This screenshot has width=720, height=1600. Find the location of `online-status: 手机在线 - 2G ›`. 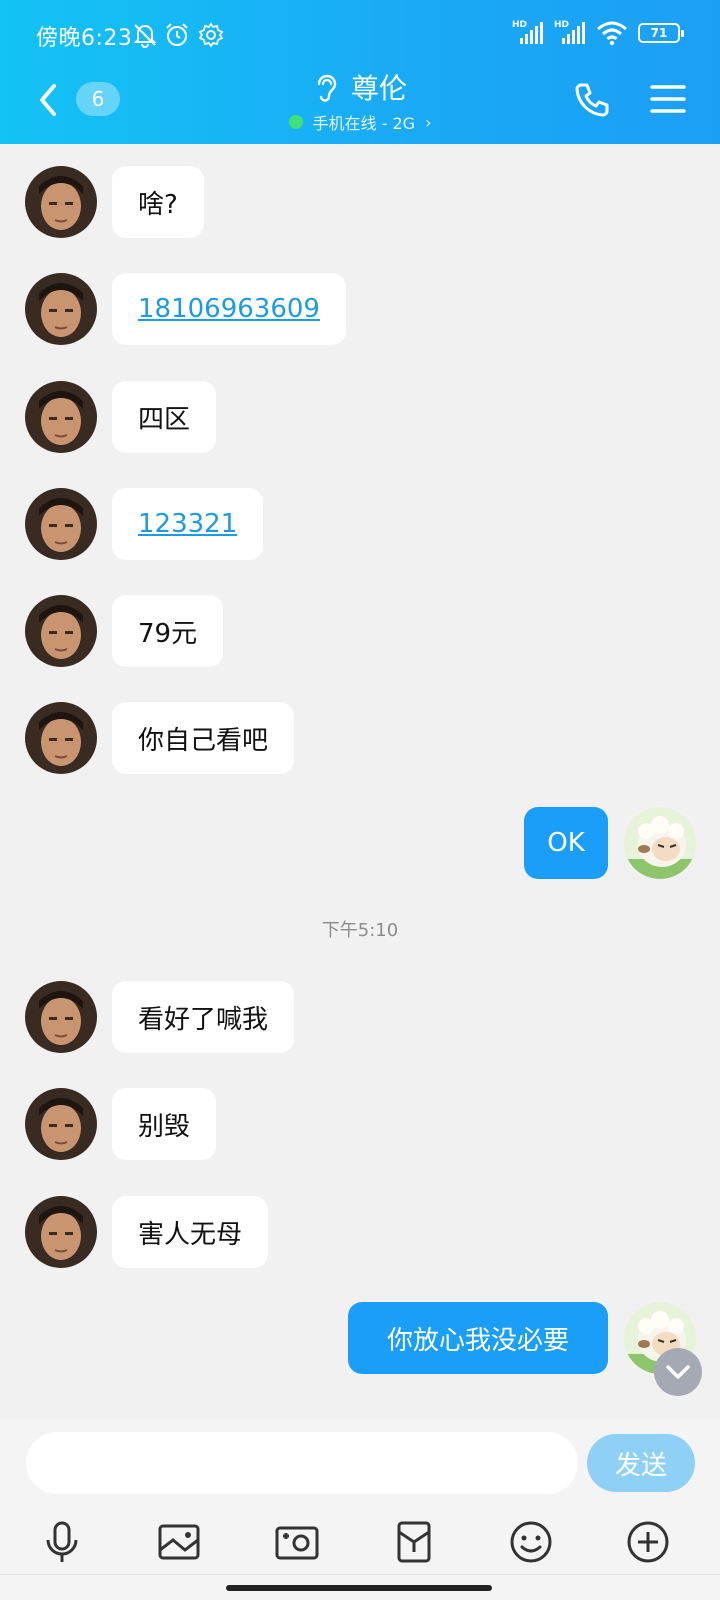

online-status: 手机在线 - 2G › is located at coordinates (360, 122).